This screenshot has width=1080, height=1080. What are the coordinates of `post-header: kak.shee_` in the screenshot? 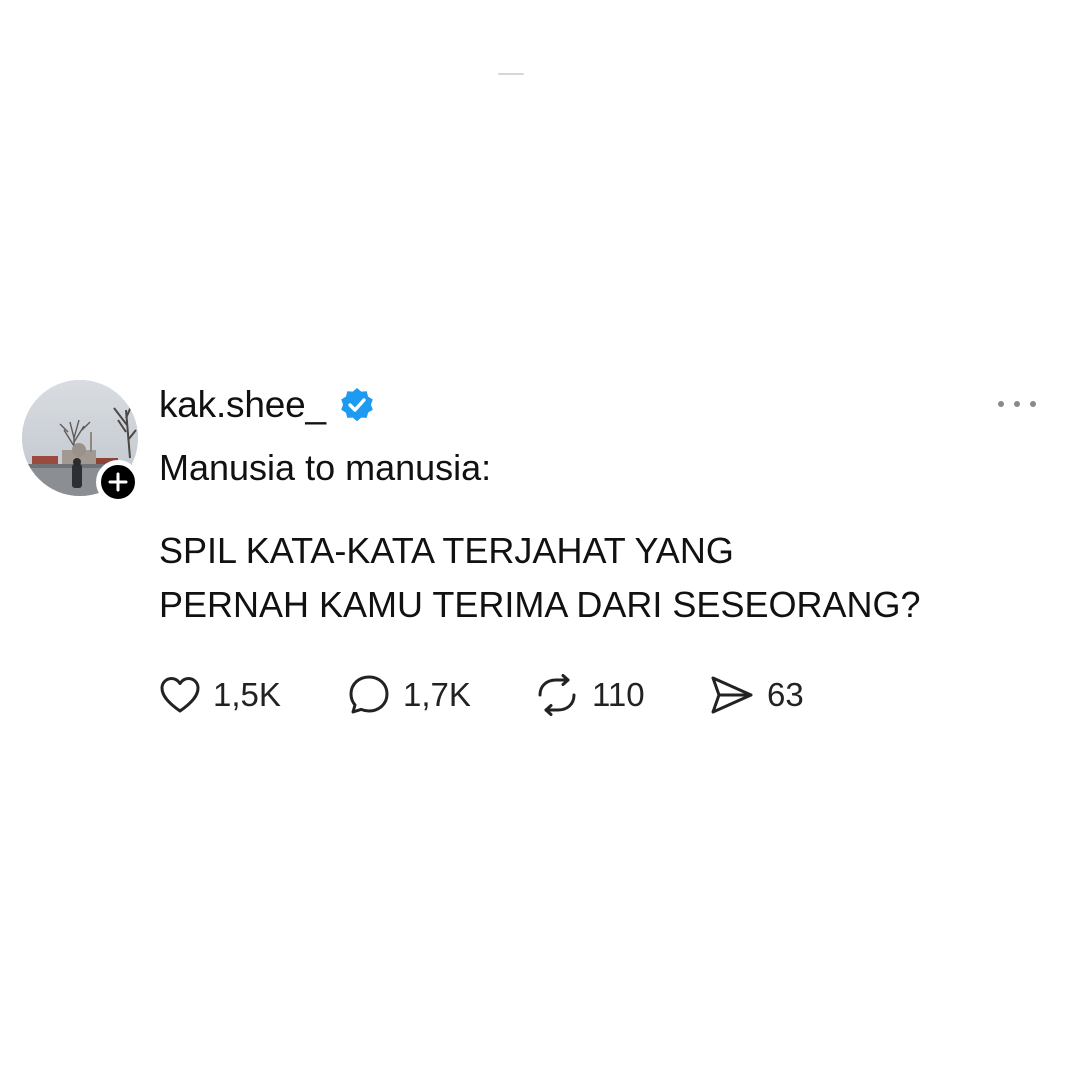 It's located at (267, 405).